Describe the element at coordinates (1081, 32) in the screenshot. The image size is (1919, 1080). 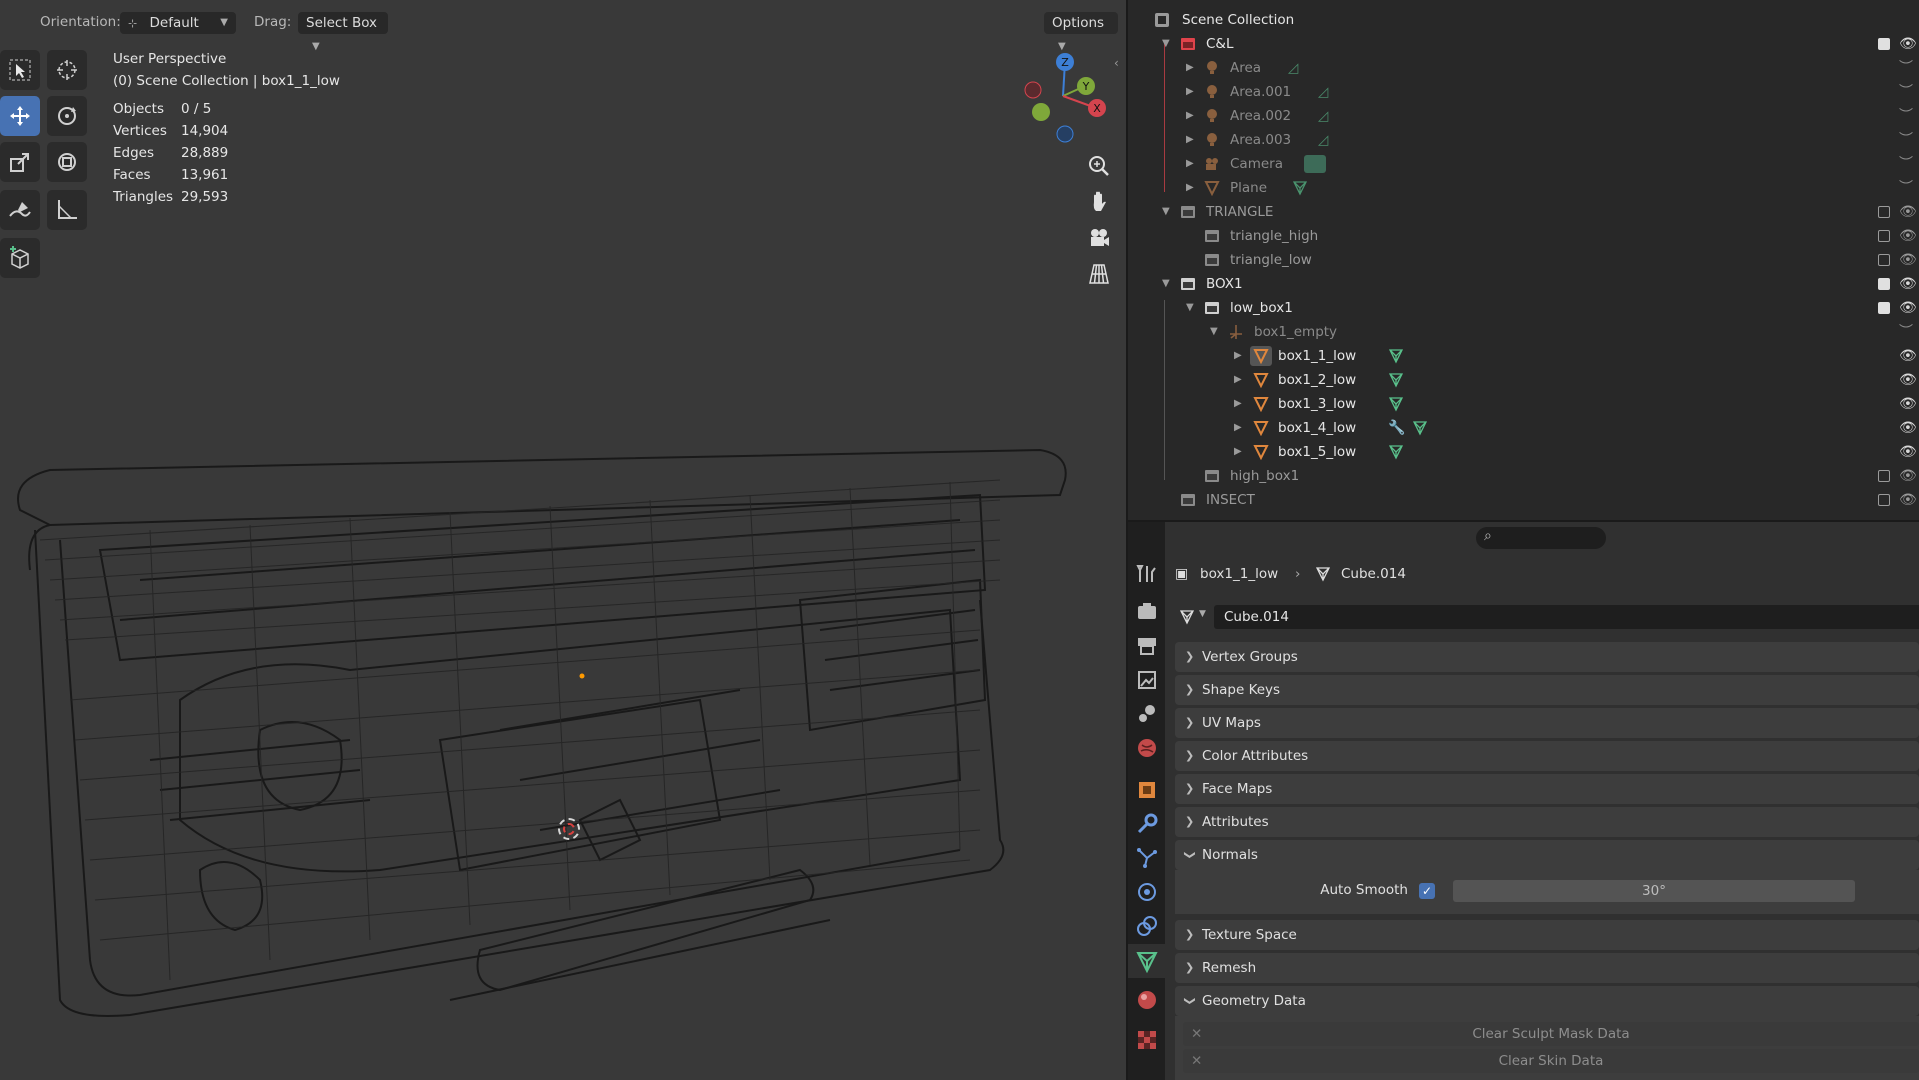
I see `options-dropdown: Options ▼` at that location.